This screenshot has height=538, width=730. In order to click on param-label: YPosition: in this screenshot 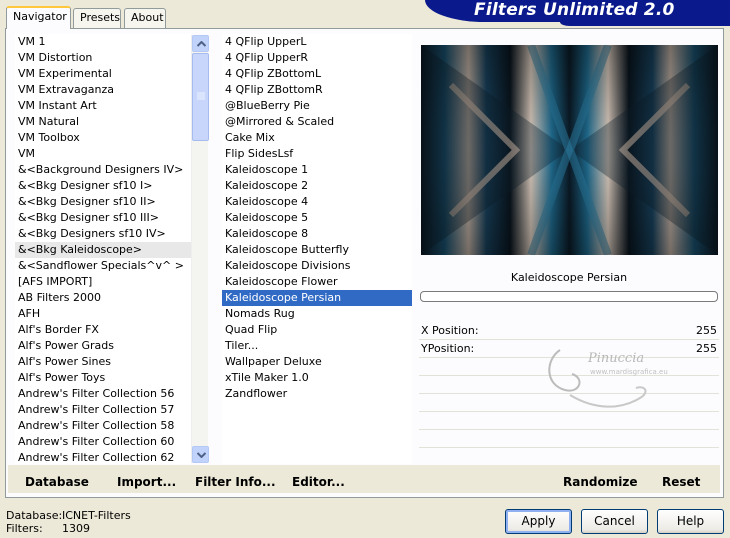, I will do `click(448, 348)`.